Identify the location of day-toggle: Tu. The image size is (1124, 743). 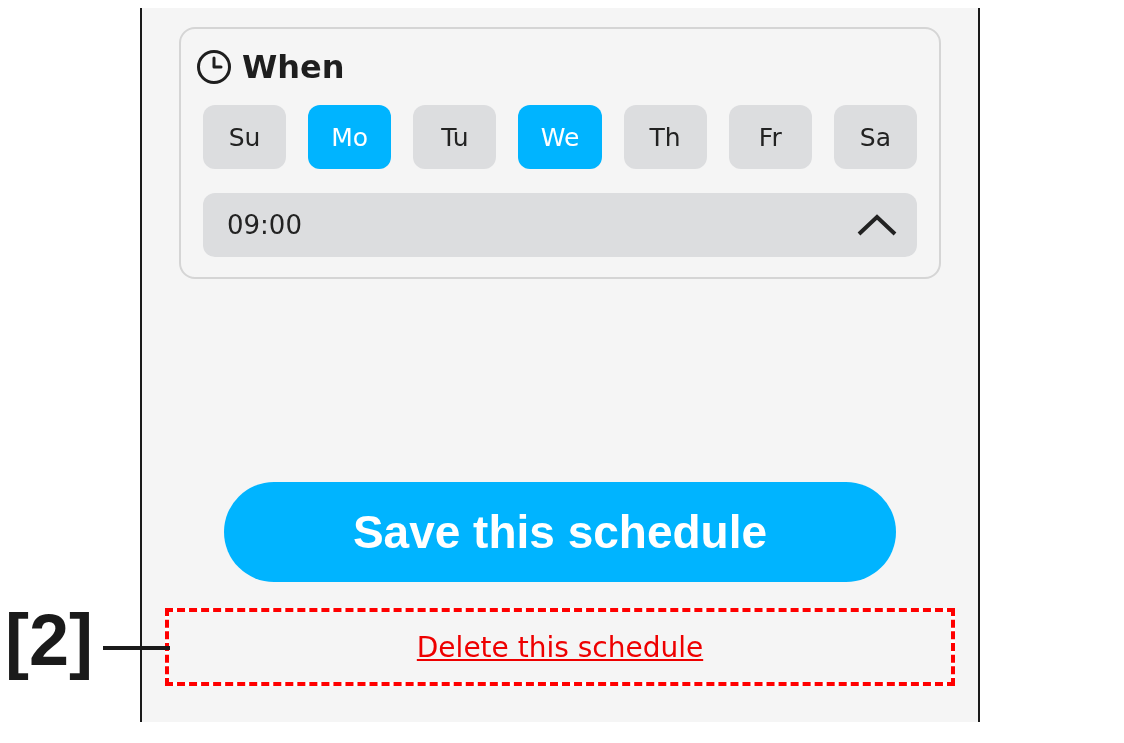
(455, 137).